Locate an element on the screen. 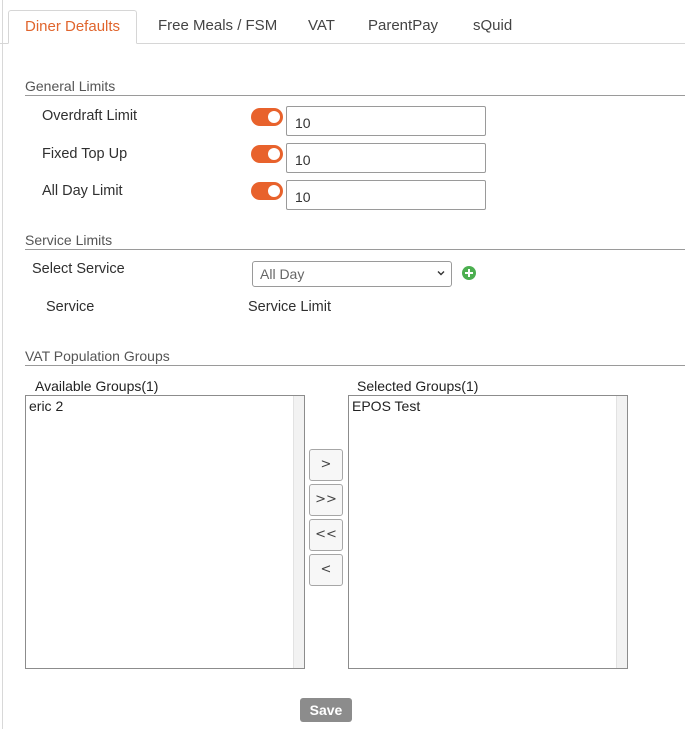 The height and width of the screenshot is (729, 685). service-limit-column-header: Service Limit is located at coordinates (289, 307).